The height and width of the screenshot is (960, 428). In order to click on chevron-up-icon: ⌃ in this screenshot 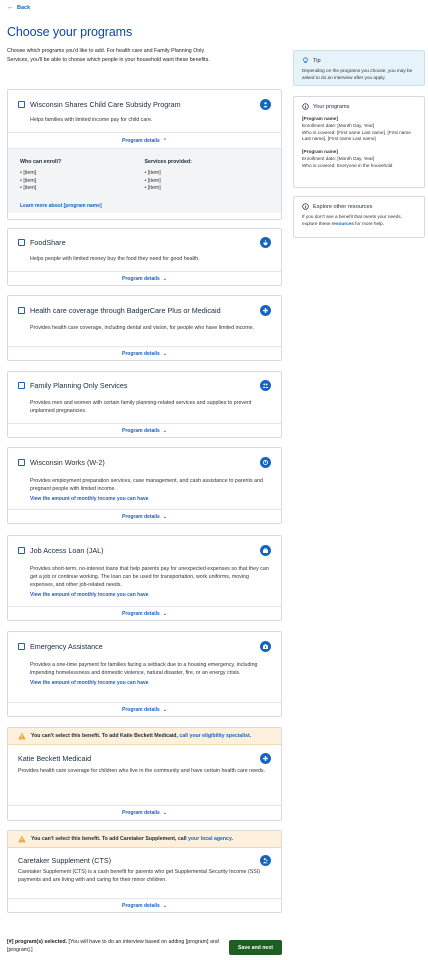, I will do `click(164, 140)`.